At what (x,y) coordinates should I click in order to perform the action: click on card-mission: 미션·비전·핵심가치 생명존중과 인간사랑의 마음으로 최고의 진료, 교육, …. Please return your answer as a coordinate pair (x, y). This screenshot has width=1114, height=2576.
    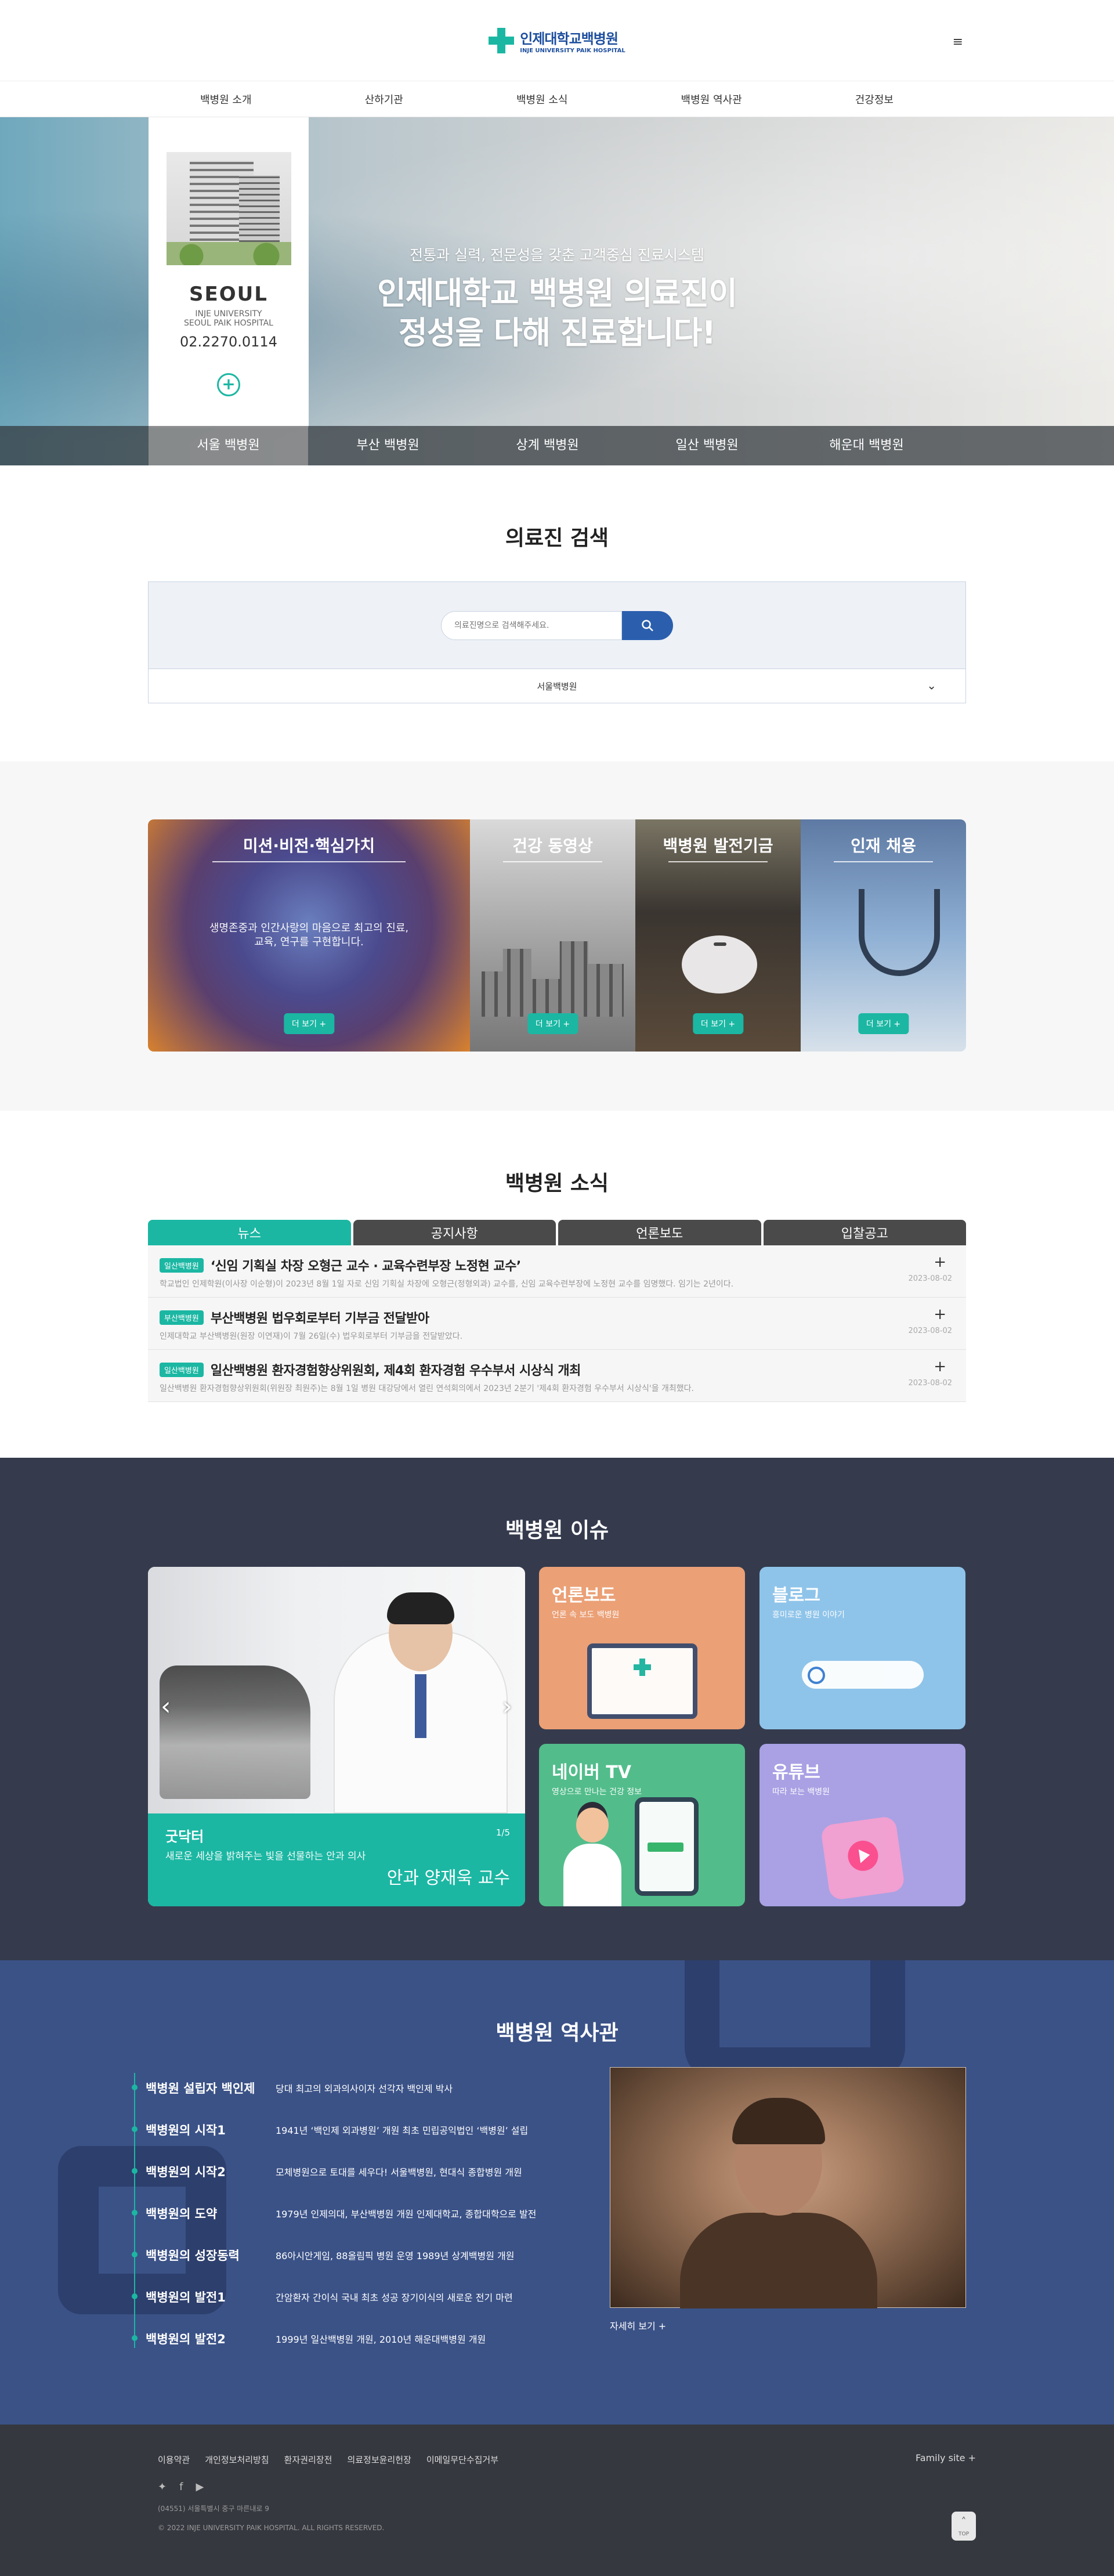
    Looking at the image, I should click on (309, 935).